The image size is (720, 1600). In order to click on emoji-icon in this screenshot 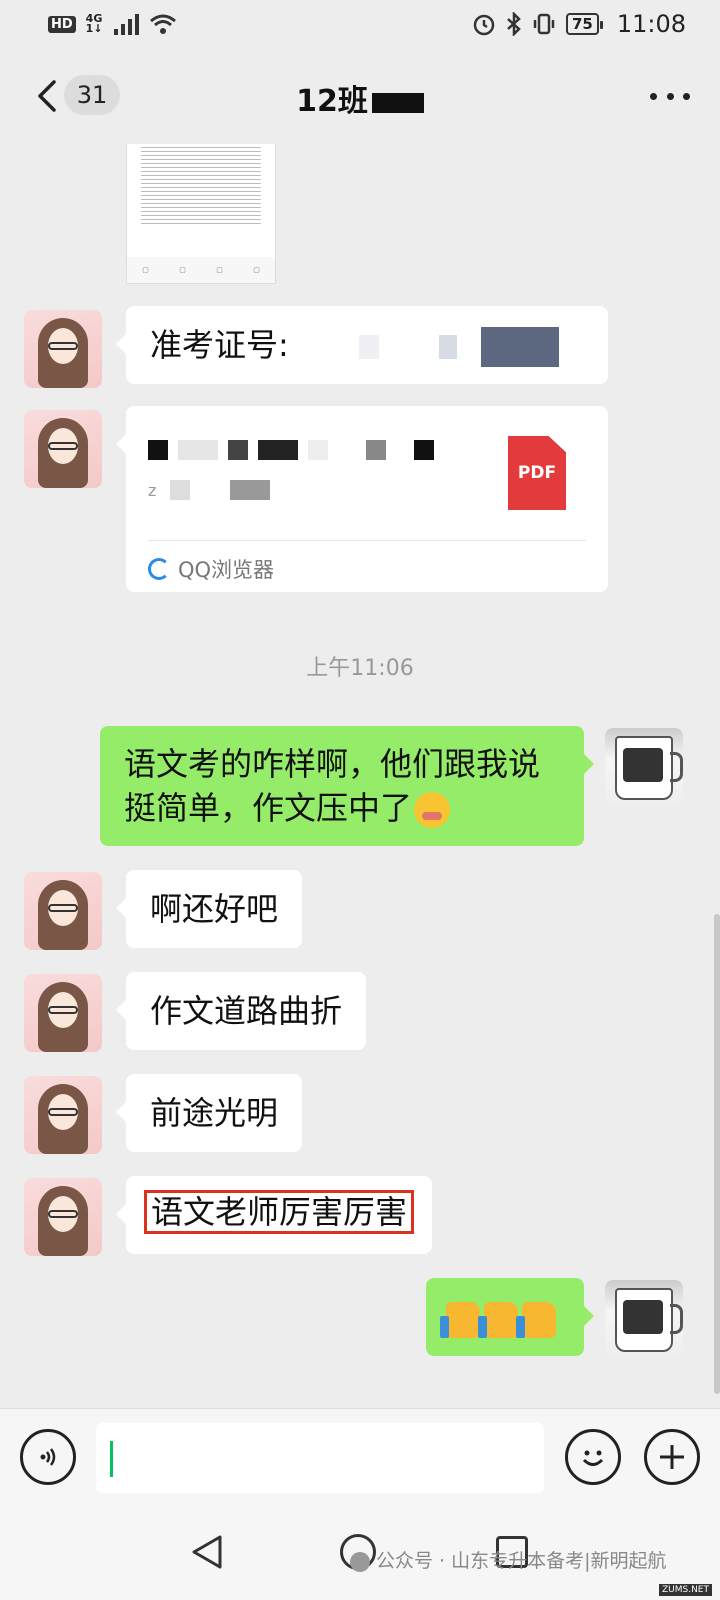, I will do `click(432, 810)`.